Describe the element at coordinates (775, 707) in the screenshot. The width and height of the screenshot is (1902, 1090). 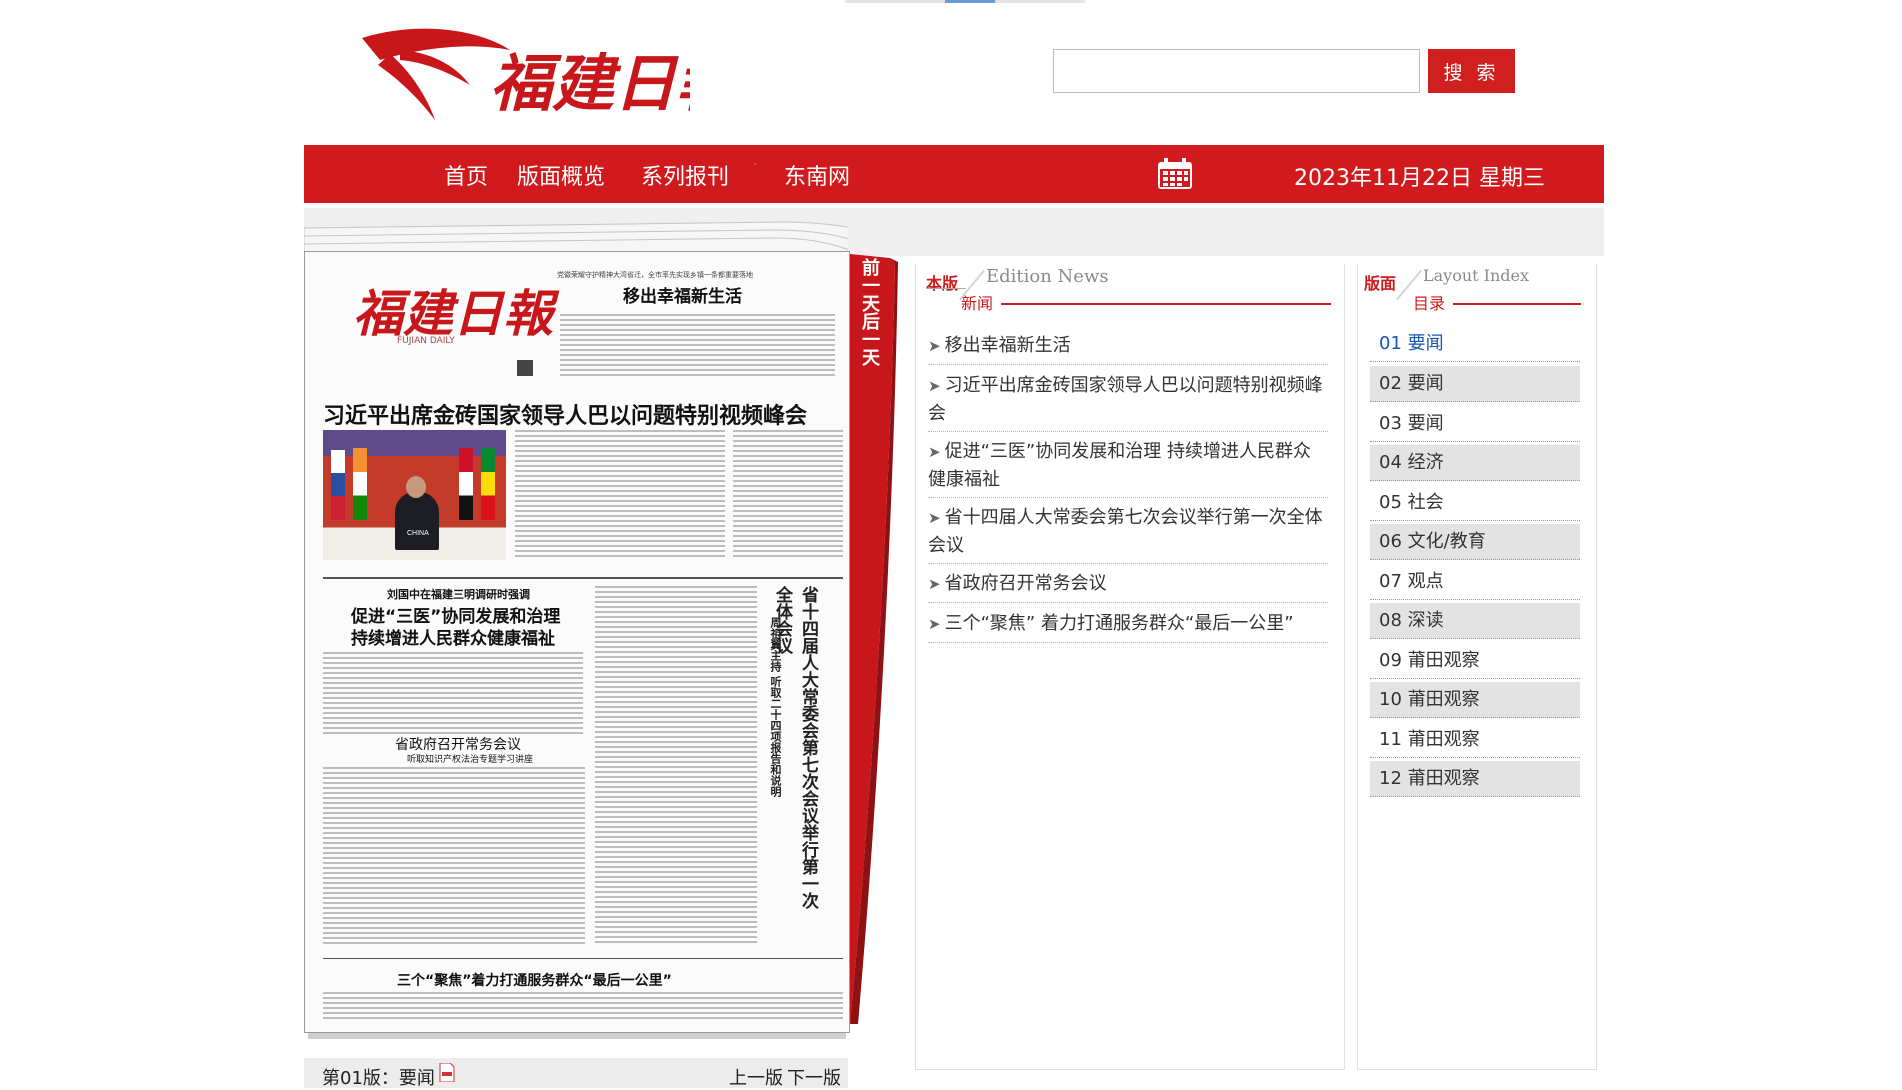
I see `paper-side-subheadline: 周祖翼主持 听取二十四项报告和说明` at that location.